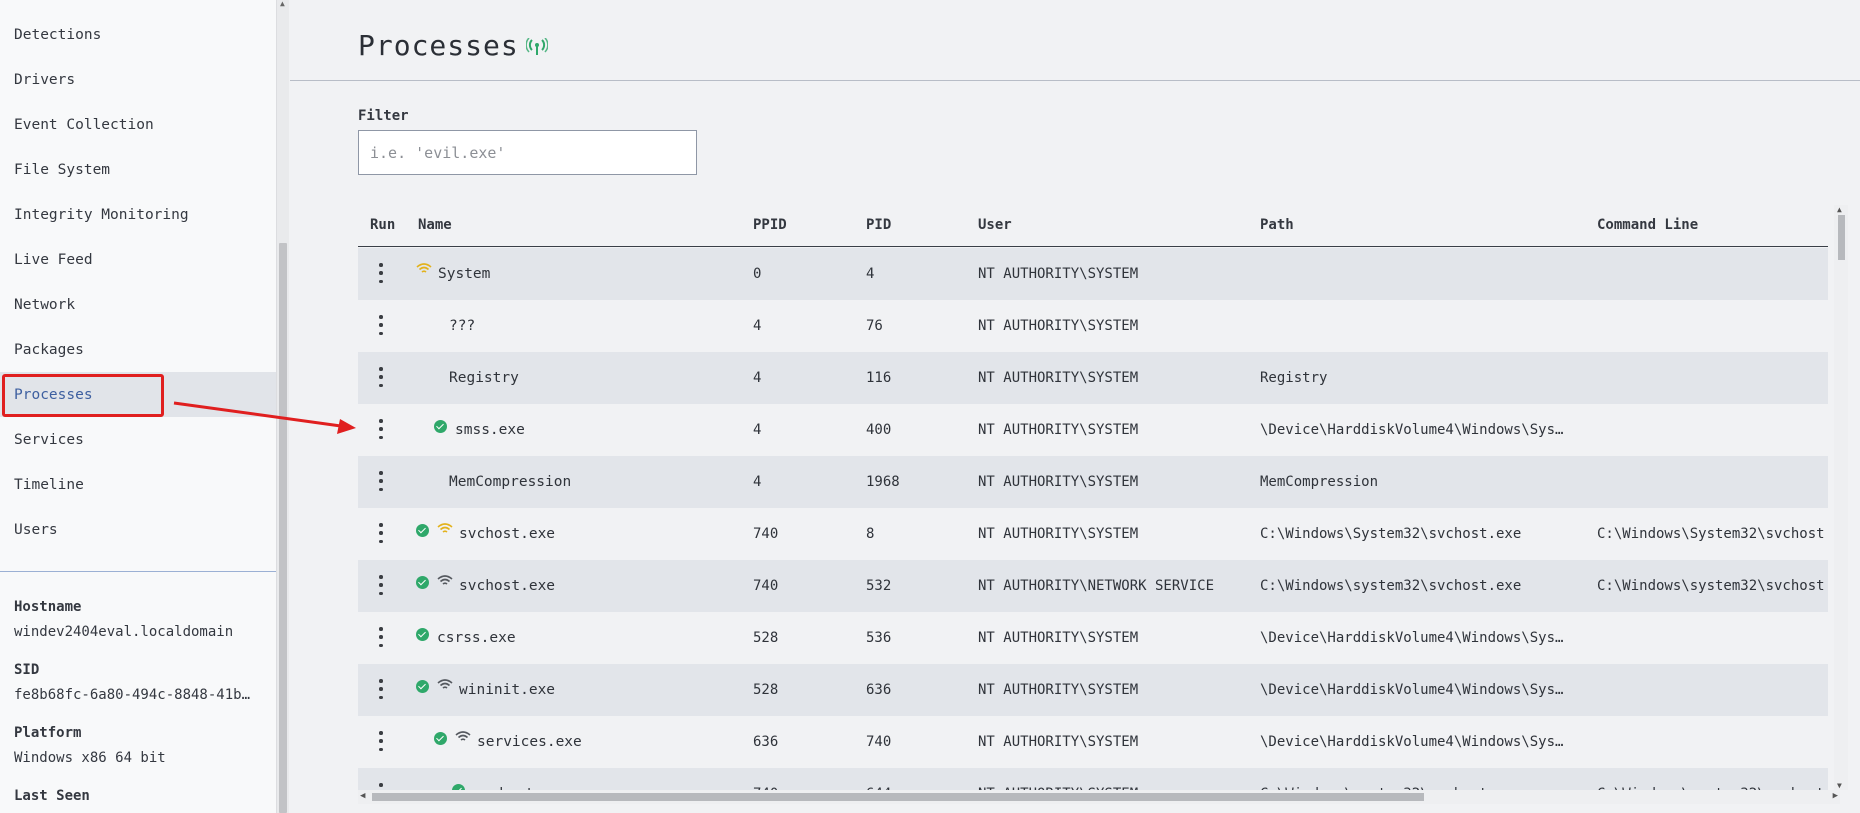  What do you see at coordinates (1075, 80) in the screenshot?
I see `title-divider` at bounding box center [1075, 80].